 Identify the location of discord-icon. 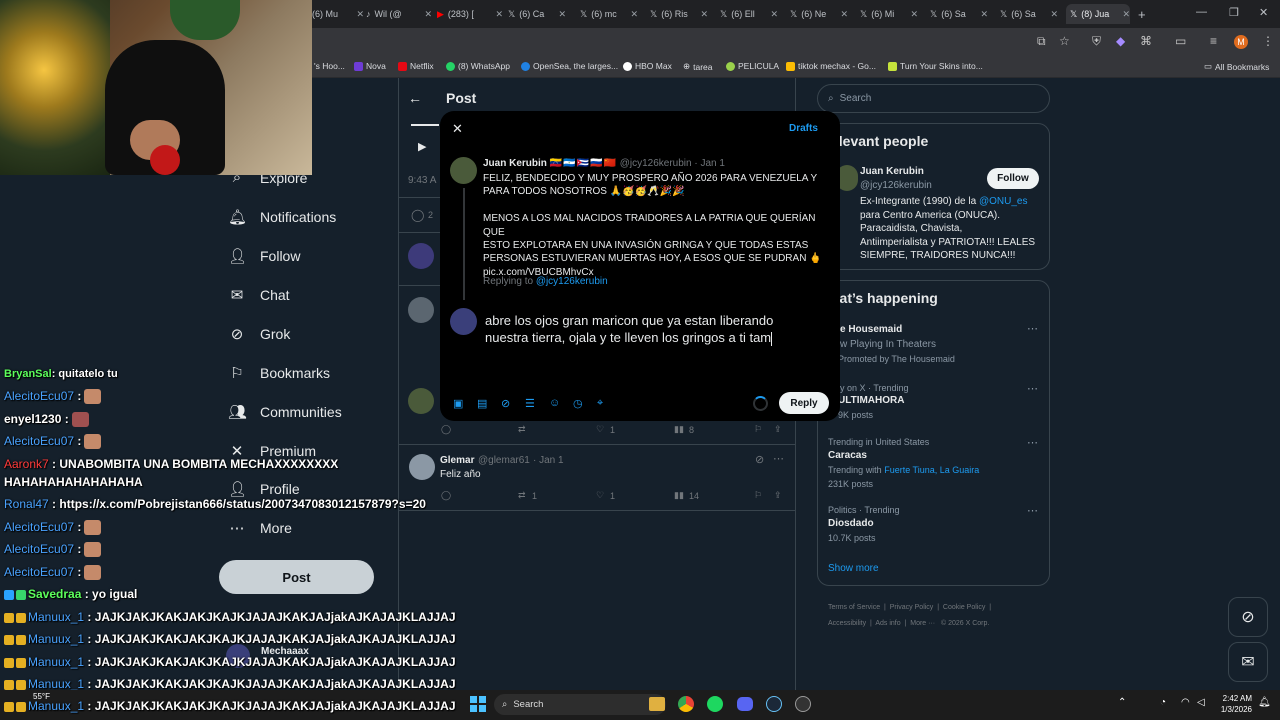
(745, 704).